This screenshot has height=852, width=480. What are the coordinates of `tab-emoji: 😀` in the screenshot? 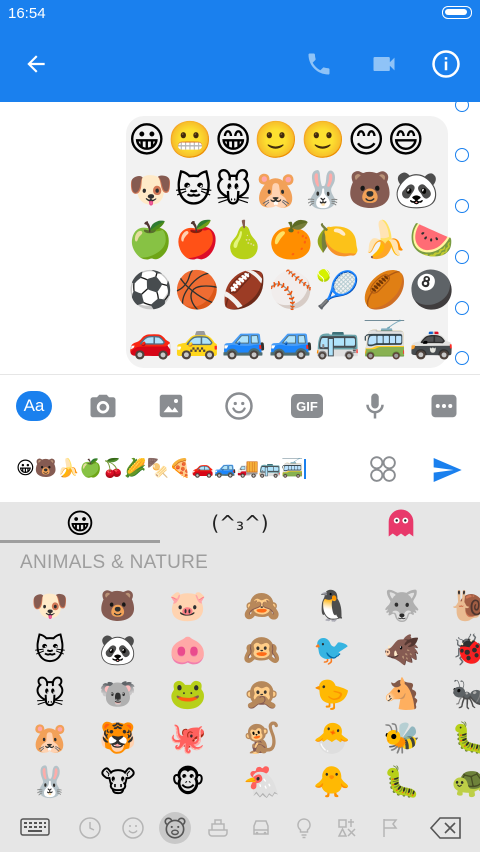 It's located at (80, 523).